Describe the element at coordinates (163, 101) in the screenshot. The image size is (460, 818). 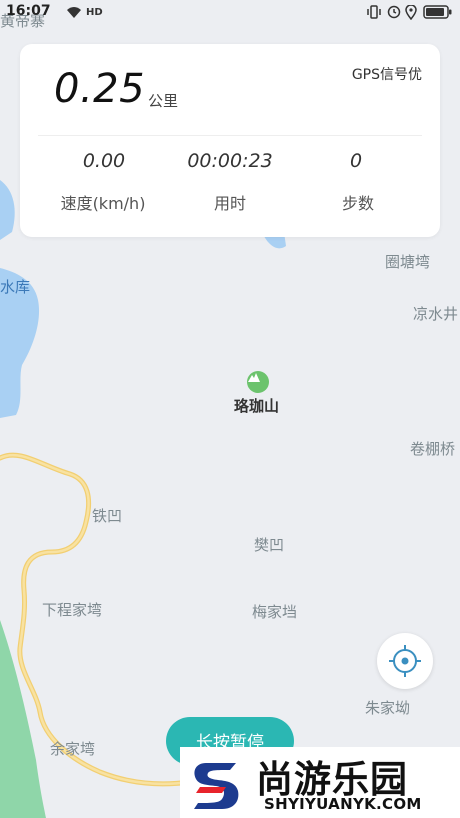
I see `distance-unit: 公里` at that location.